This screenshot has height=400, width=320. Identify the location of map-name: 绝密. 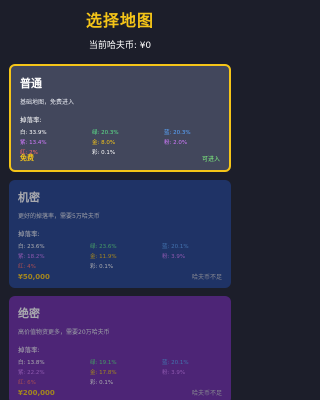
(29, 313).